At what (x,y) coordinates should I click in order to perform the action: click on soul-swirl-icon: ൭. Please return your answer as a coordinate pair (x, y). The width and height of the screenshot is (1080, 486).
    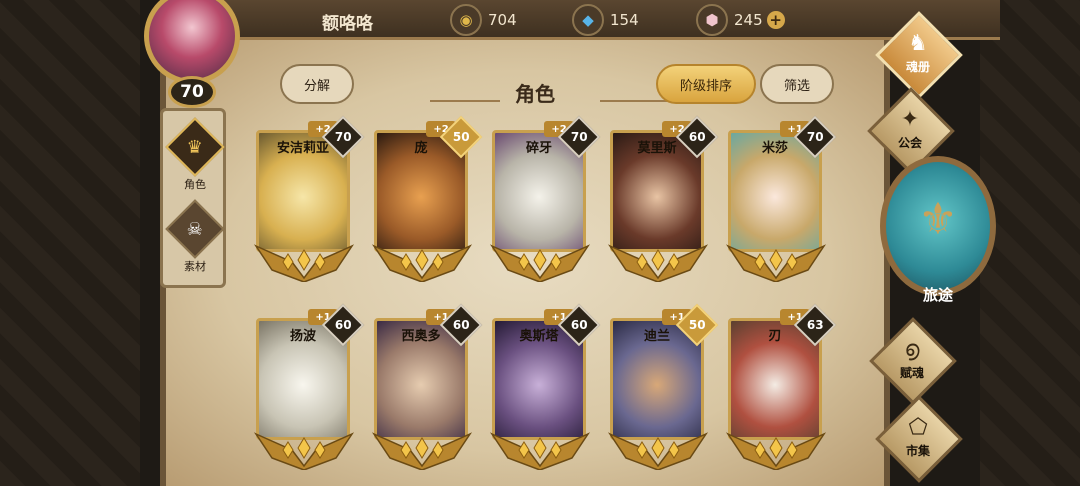
    Looking at the image, I should click on (912, 349).